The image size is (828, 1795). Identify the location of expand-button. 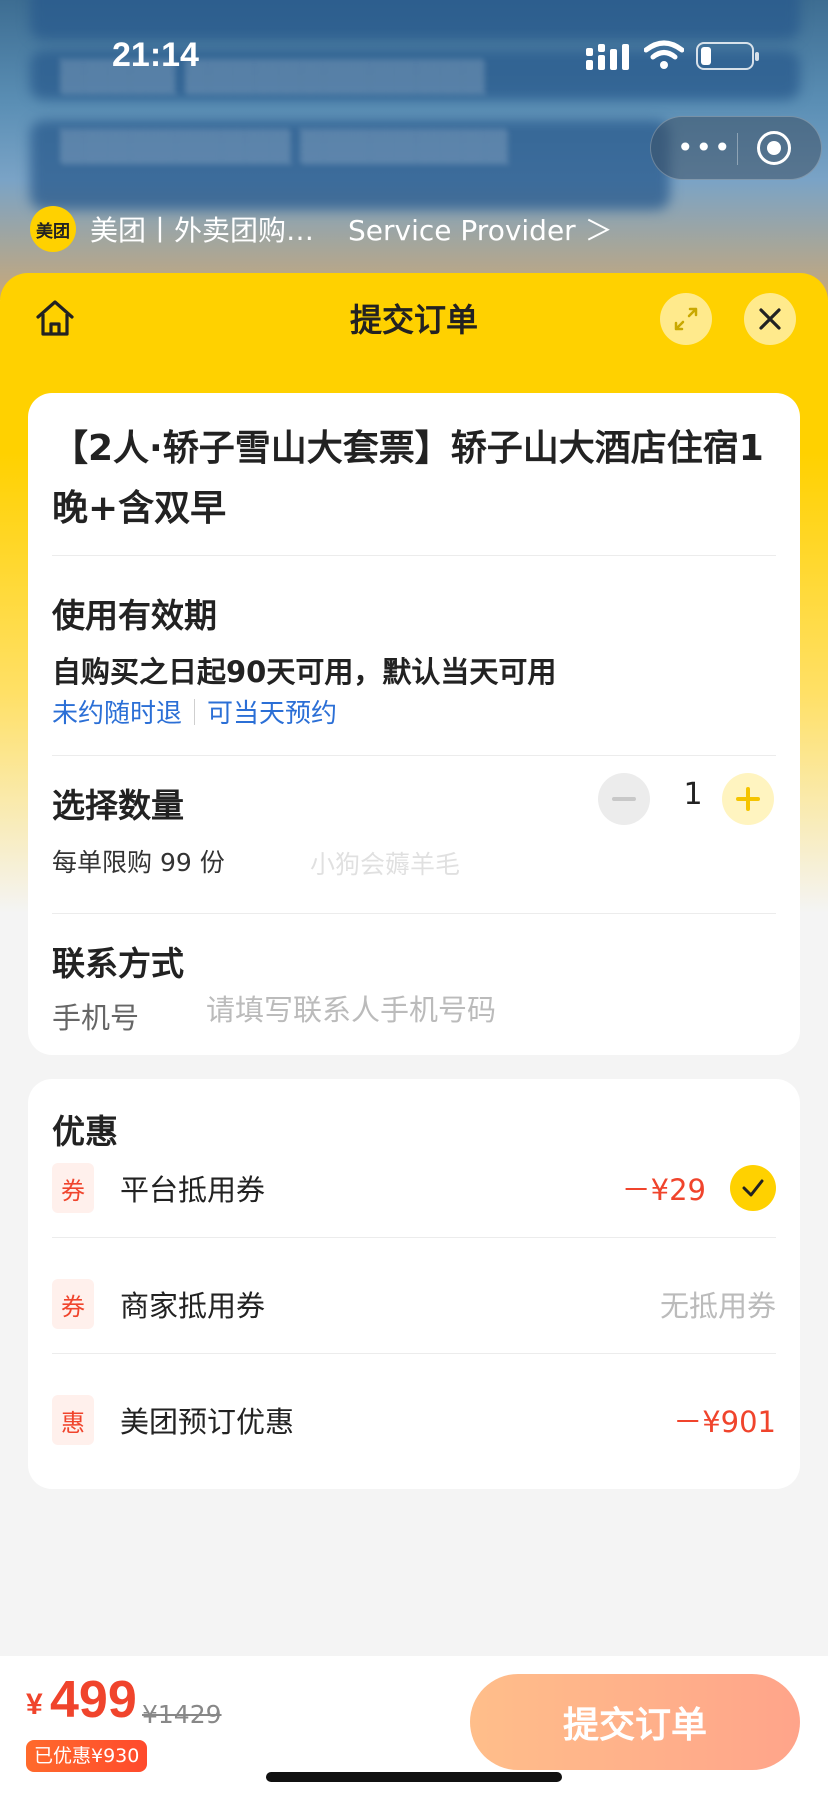
(686, 319).